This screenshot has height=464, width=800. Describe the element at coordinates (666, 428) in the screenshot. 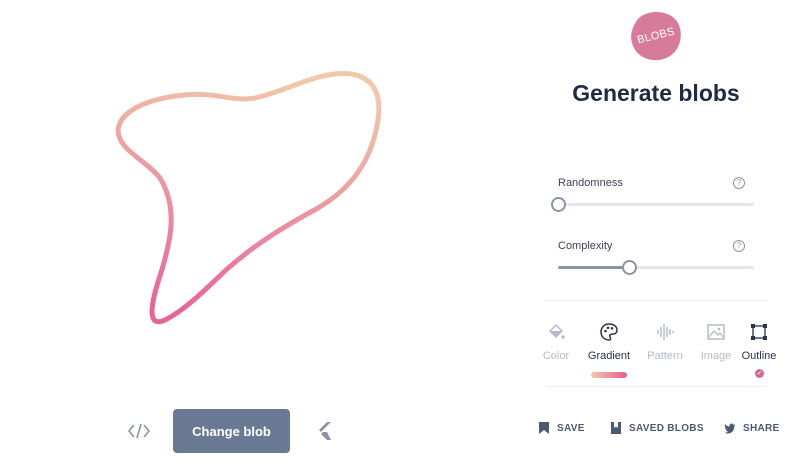

I see `saved-blobs-label: SAVED BLOBS` at that location.